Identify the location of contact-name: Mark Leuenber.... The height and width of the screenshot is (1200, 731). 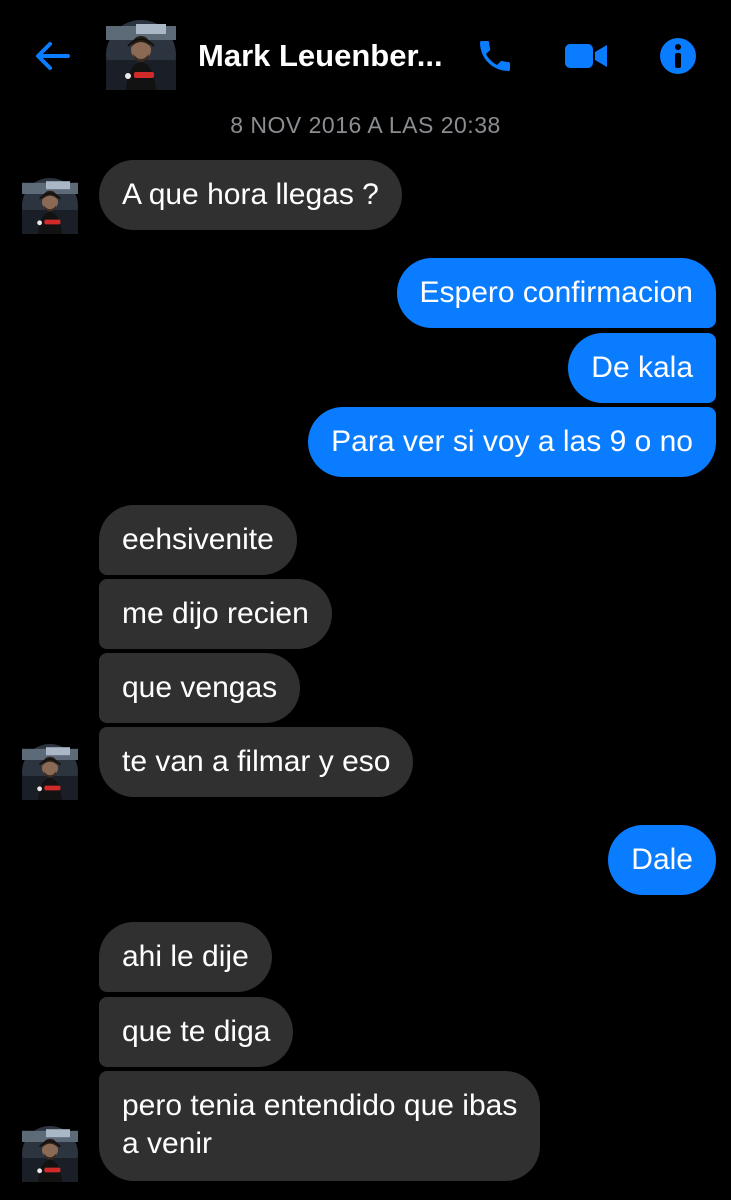
(320, 56).